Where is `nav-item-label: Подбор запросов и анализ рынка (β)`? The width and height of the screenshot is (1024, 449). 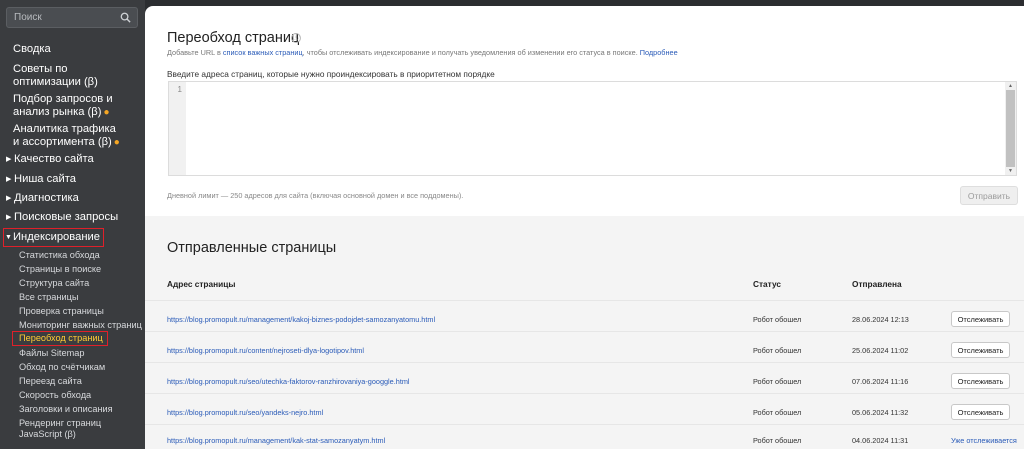
nav-item-label: Подбор запросов и анализ рынка (β) is located at coordinates (63, 105).